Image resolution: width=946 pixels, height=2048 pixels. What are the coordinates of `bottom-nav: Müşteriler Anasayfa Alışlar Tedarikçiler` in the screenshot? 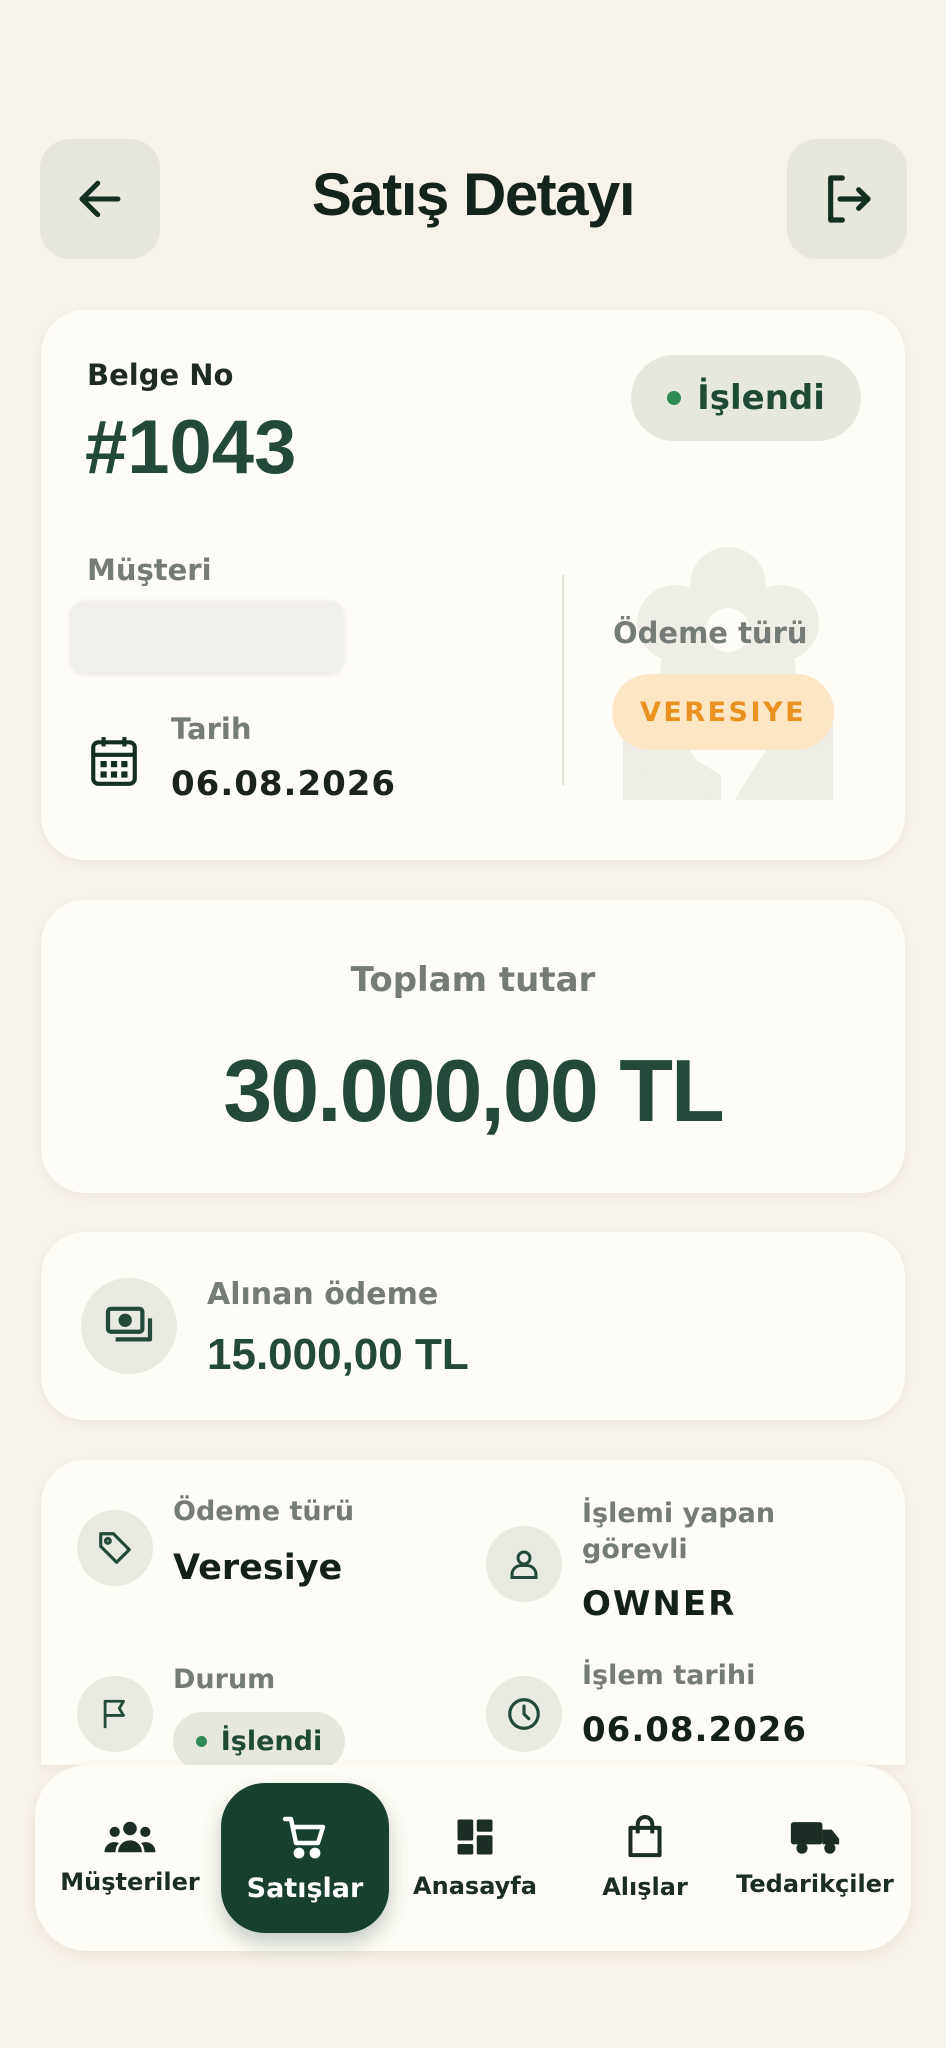 It's located at (473, 1858).